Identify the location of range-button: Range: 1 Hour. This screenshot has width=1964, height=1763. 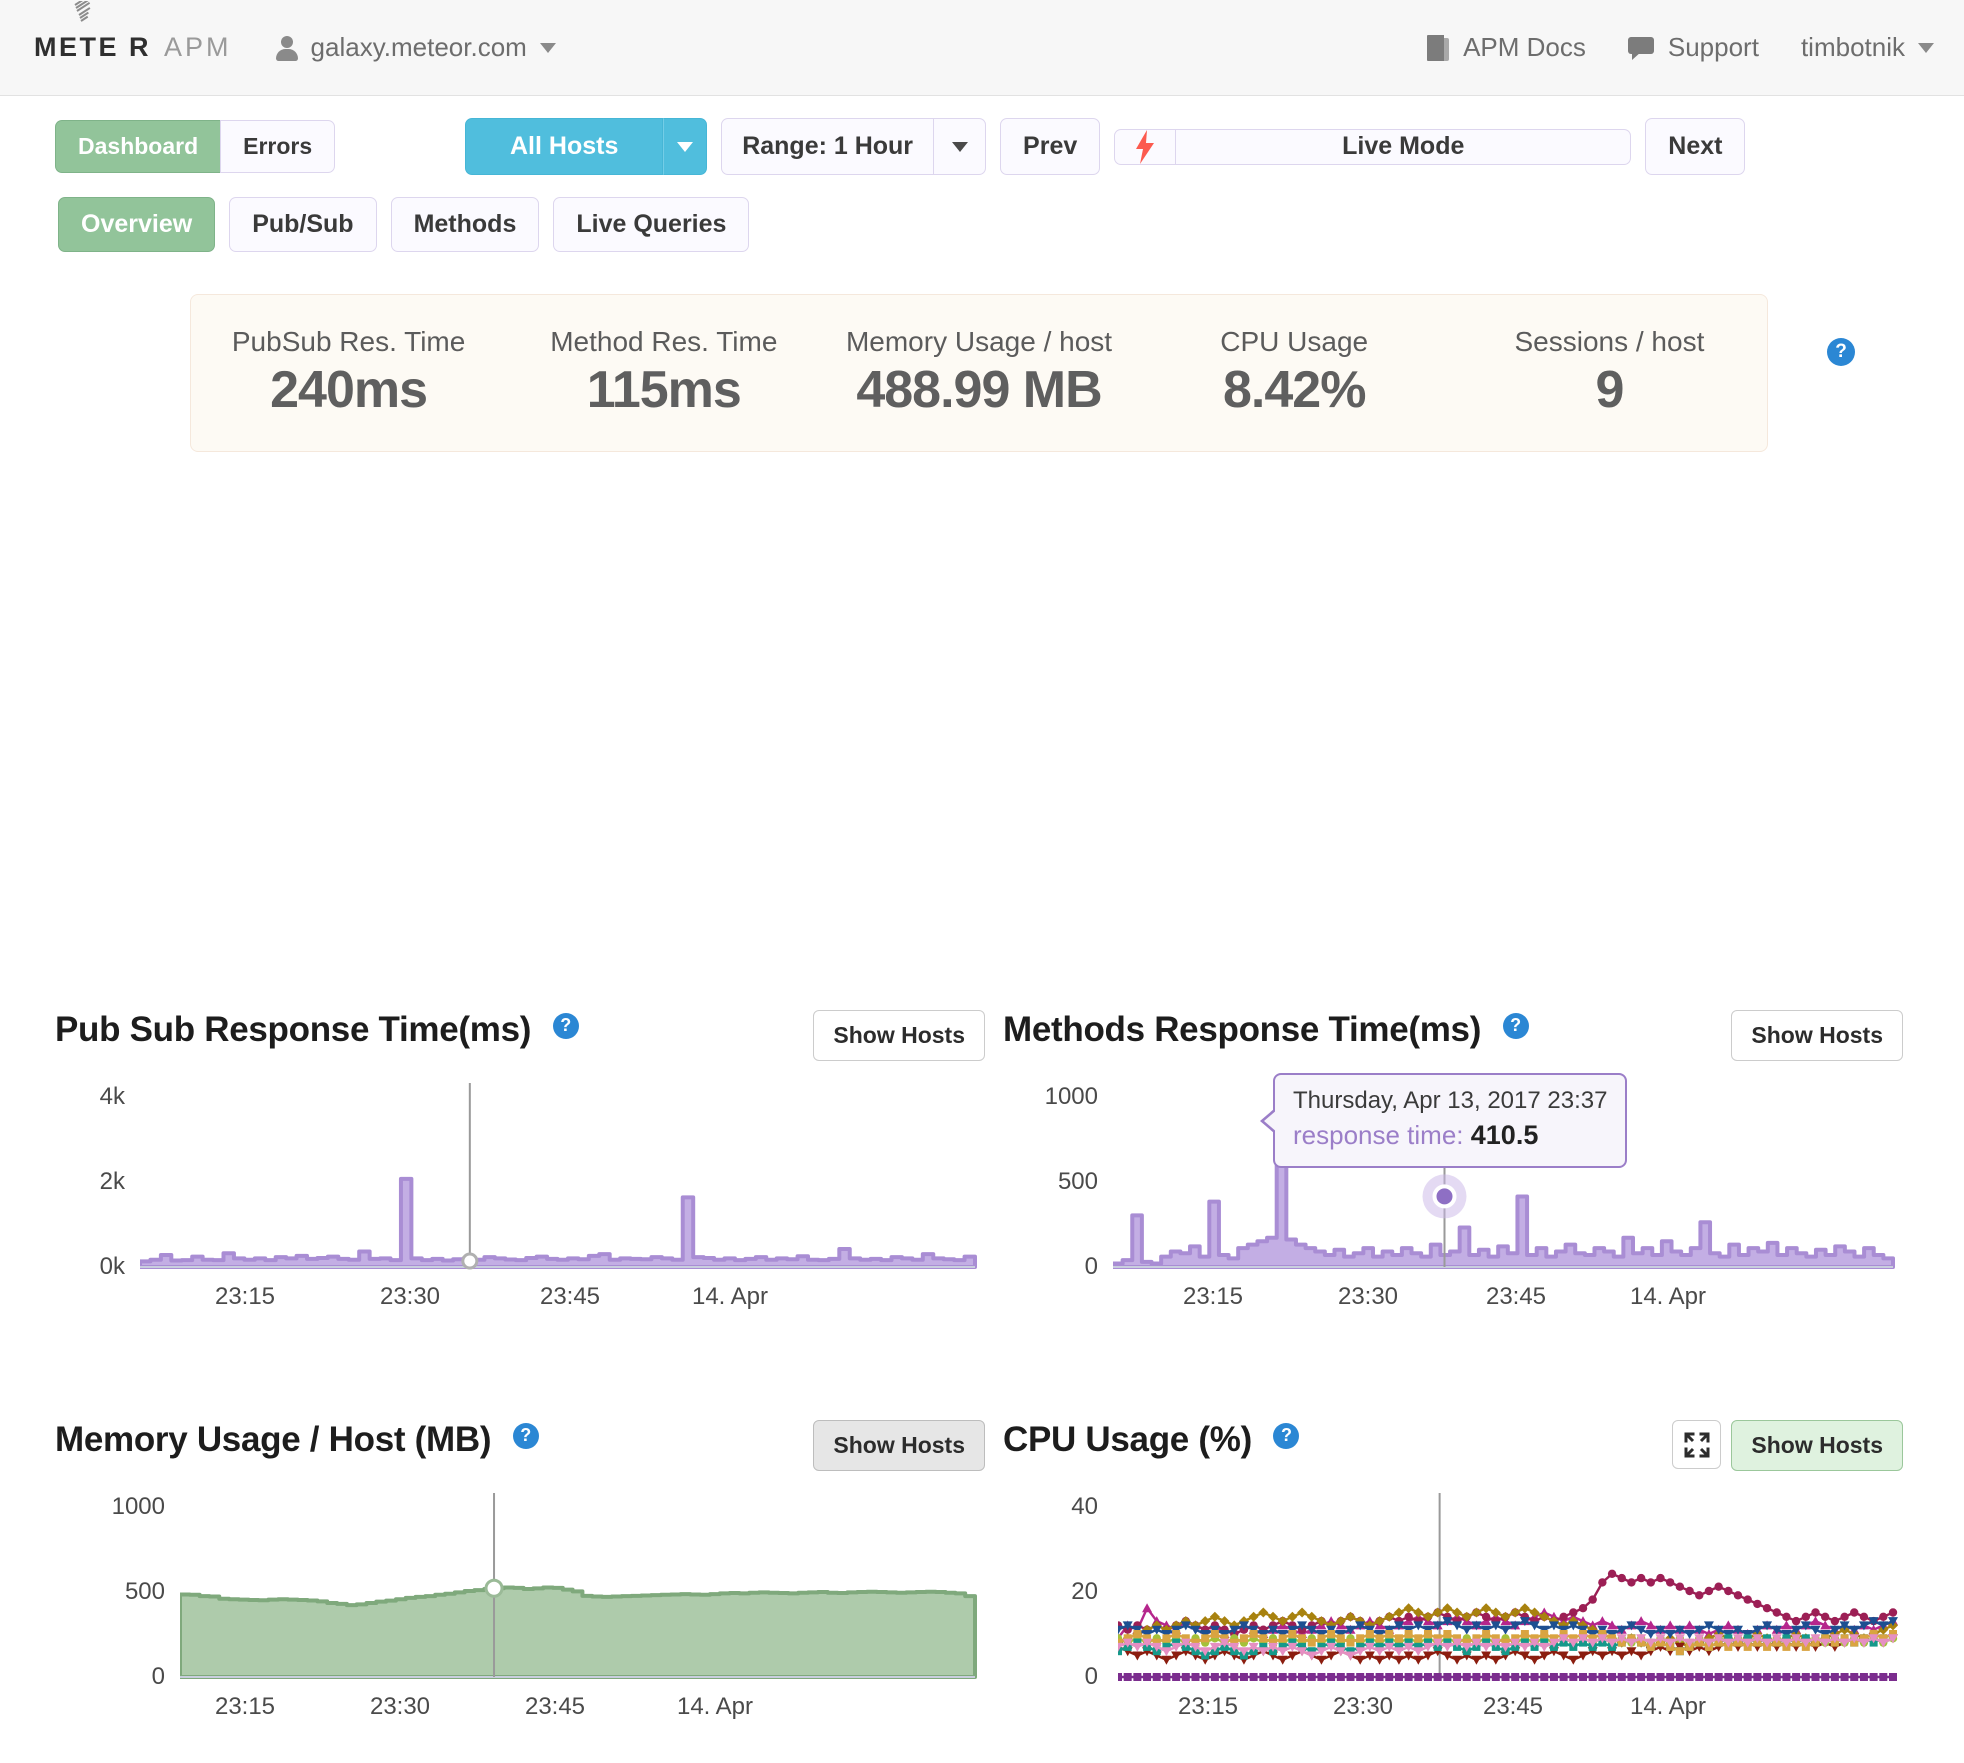
(828, 146).